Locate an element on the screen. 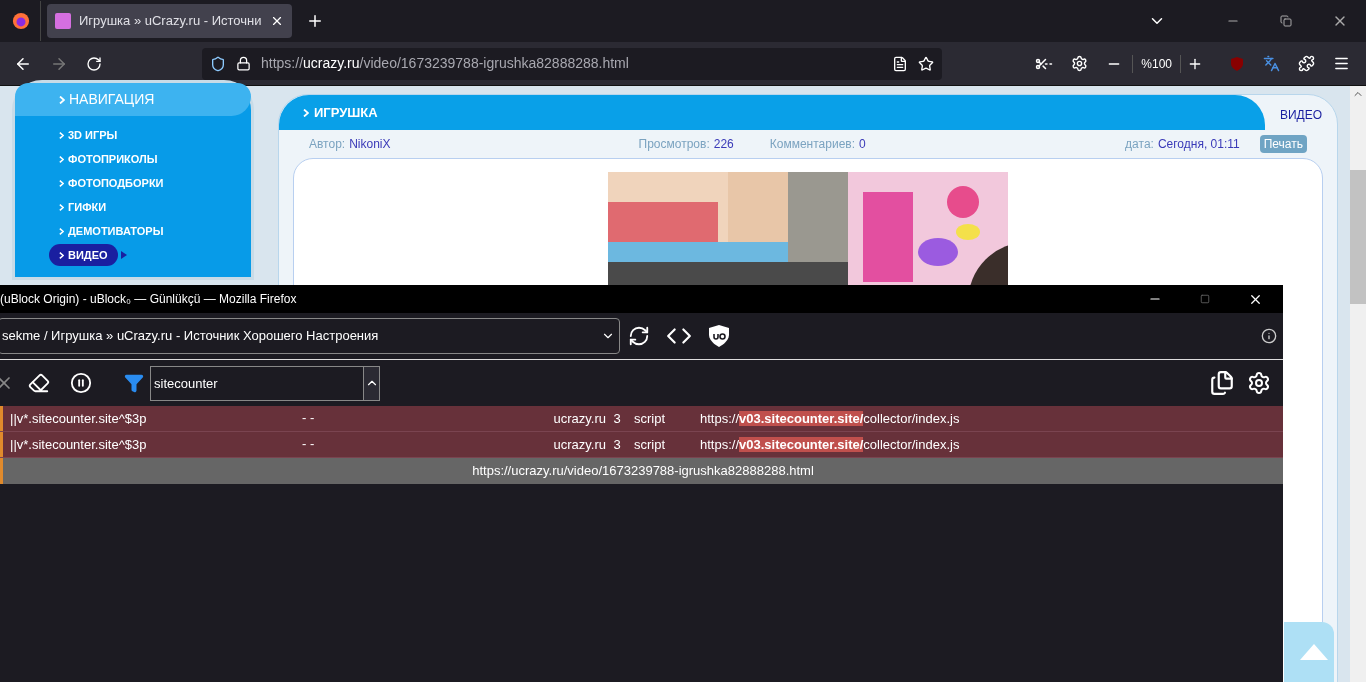 Image resolution: width=1366 pixels, height=682 pixels. article-title: ИГРУШКА is located at coordinates (346, 112).